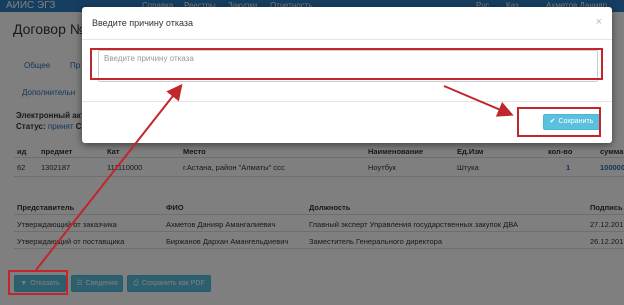 The image size is (624, 305). I want to click on reject-reason-textarea: Введите причину отказа, so click(348, 66).